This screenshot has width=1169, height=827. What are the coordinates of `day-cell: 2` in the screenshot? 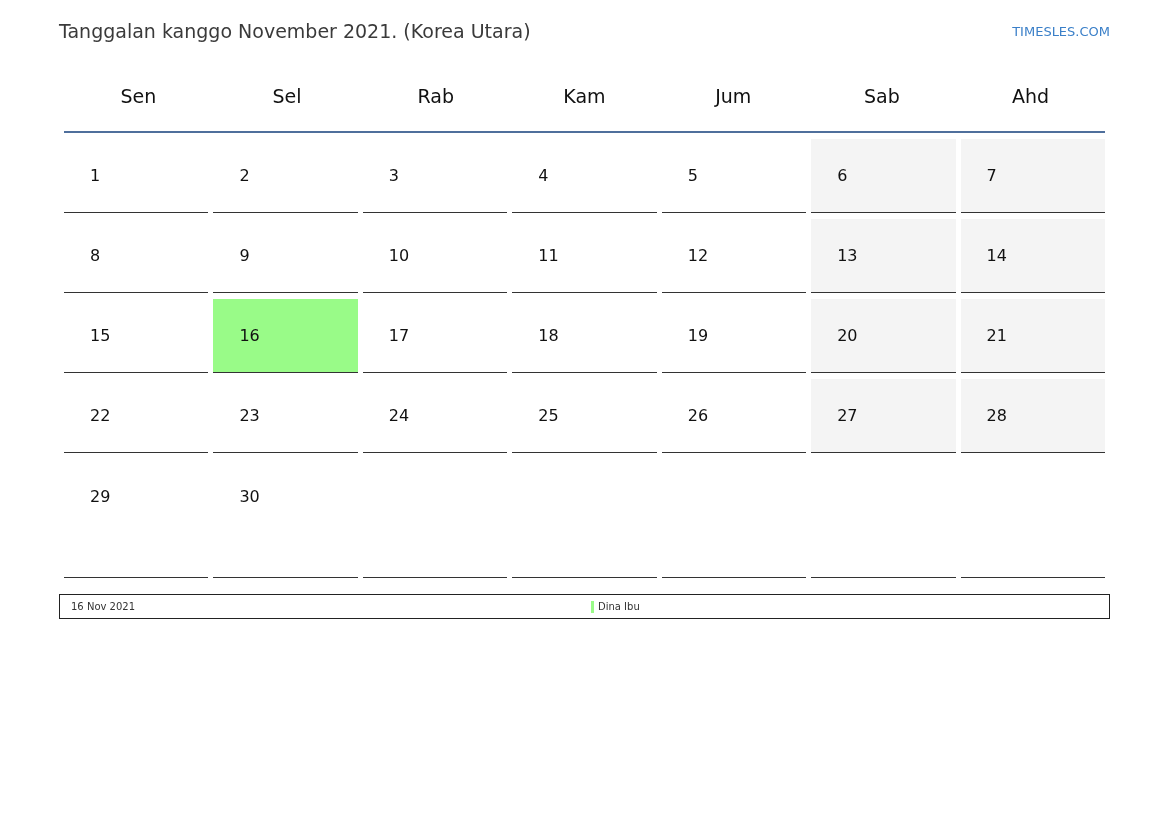 It's located at (285, 176).